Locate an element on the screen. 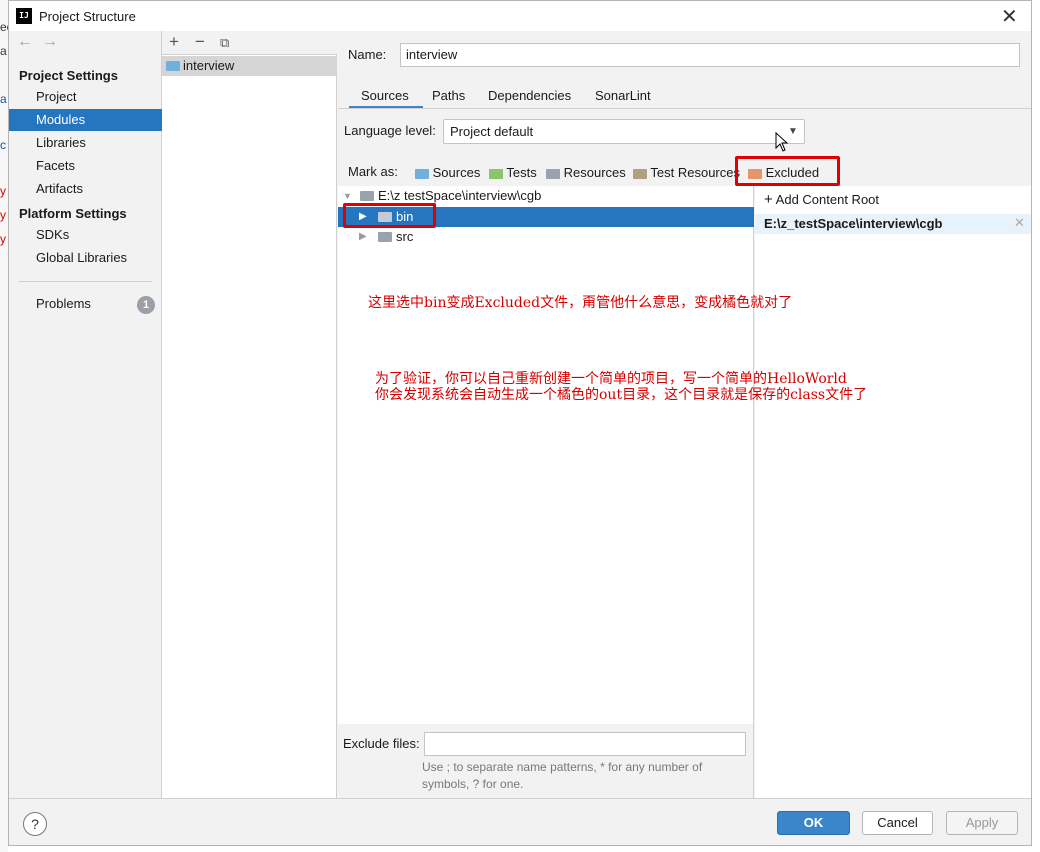  tests-folder-icon is located at coordinates (496, 173).